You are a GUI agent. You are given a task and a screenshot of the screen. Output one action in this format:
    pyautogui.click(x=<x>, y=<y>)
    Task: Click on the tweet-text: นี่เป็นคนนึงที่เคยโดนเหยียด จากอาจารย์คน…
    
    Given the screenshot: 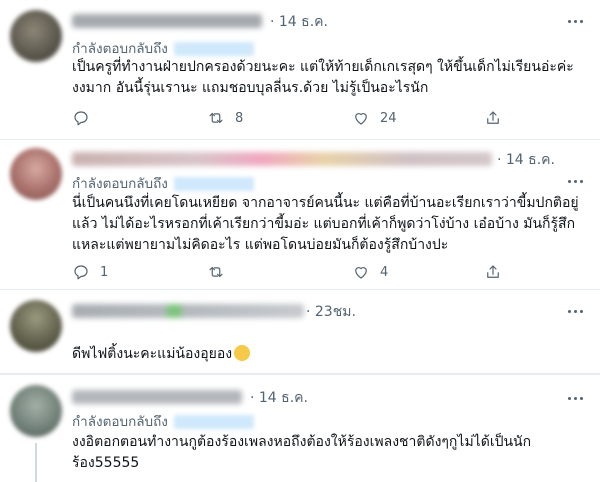 What is the action you would take?
    pyautogui.click(x=325, y=224)
    